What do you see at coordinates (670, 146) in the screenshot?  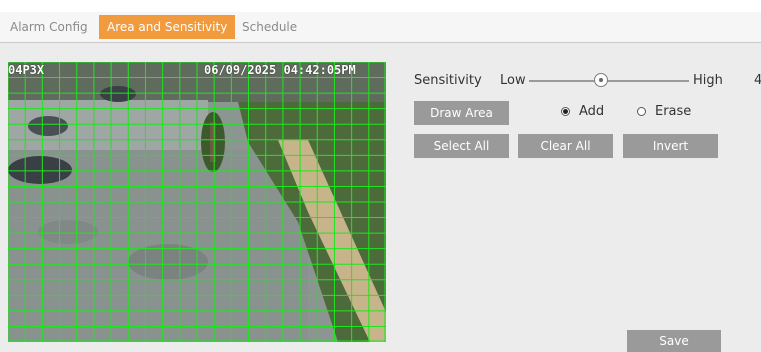 I see `invert-button: Invert` at bounding box center [670, 146].